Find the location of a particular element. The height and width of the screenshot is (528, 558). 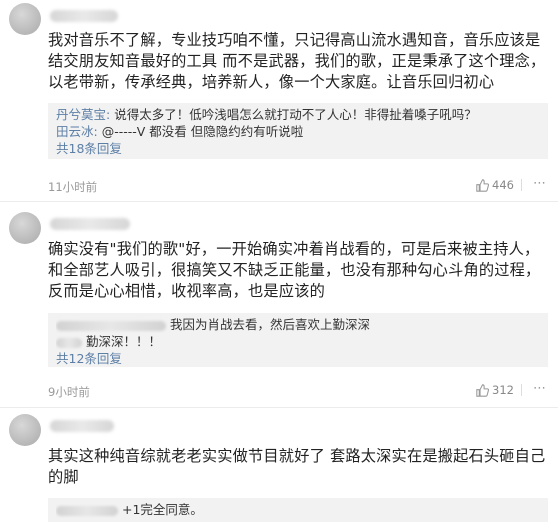

like-button: 446 is located at coordinates (495, 185).